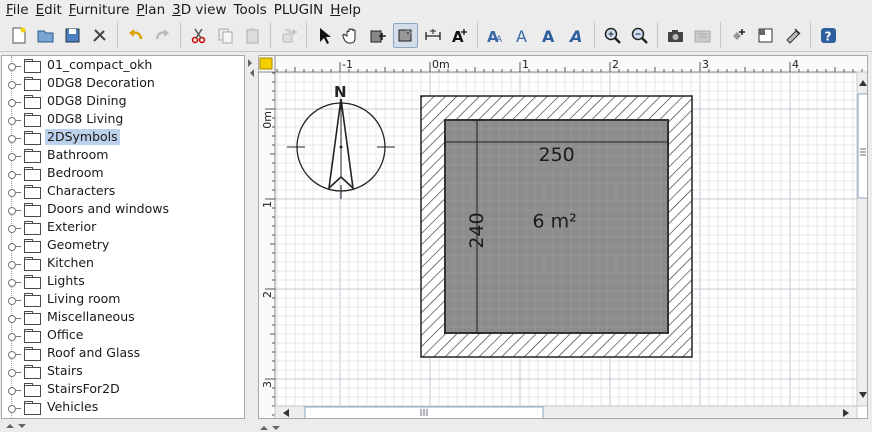 This screenshot has width=872, height=432. Describe the element at coordinates (123, 155) in the screenshot. I see `tree-item: Bathroom` at that location.